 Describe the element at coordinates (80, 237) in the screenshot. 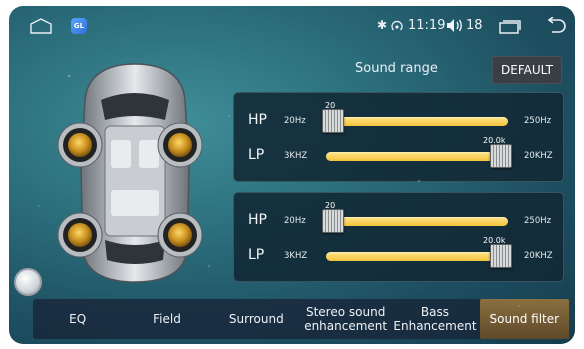

I see `rear-left-speaker-icon` at that location.